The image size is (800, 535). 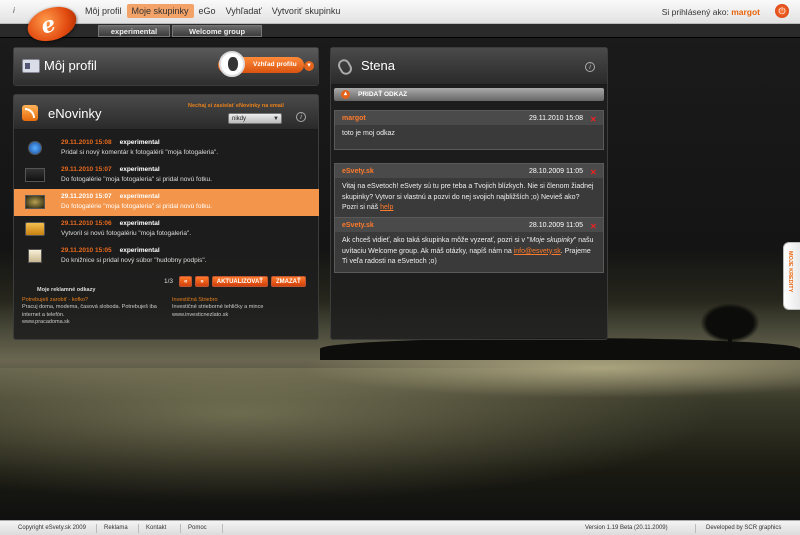 I want to click on item-date: 29.11.2010 15:08, so click(x=86, y=142).